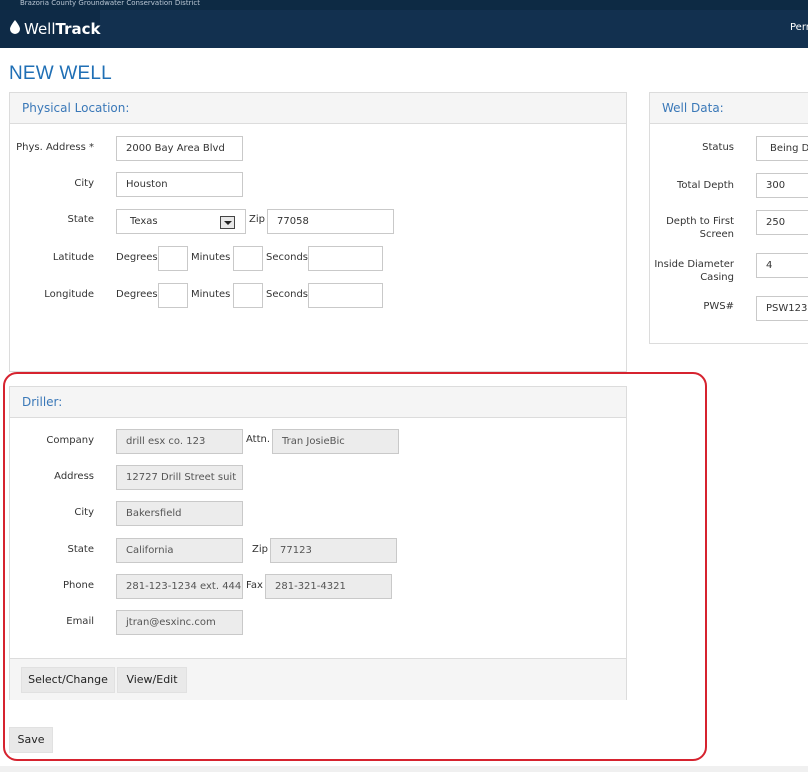 This screenshot has height=772, width=808. What do you see at coordinates (181, 221) in the screenshot?
I see `phys-state-select: Texas` at bounding box center [181, 221].